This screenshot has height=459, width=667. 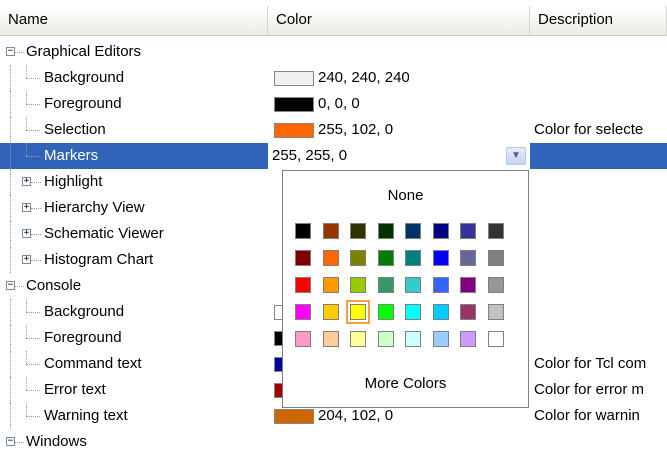 What do you see at coordinates (134, 21) in the screenshot?
I see `column-header-name: Name` at bounding box center [134, 21].